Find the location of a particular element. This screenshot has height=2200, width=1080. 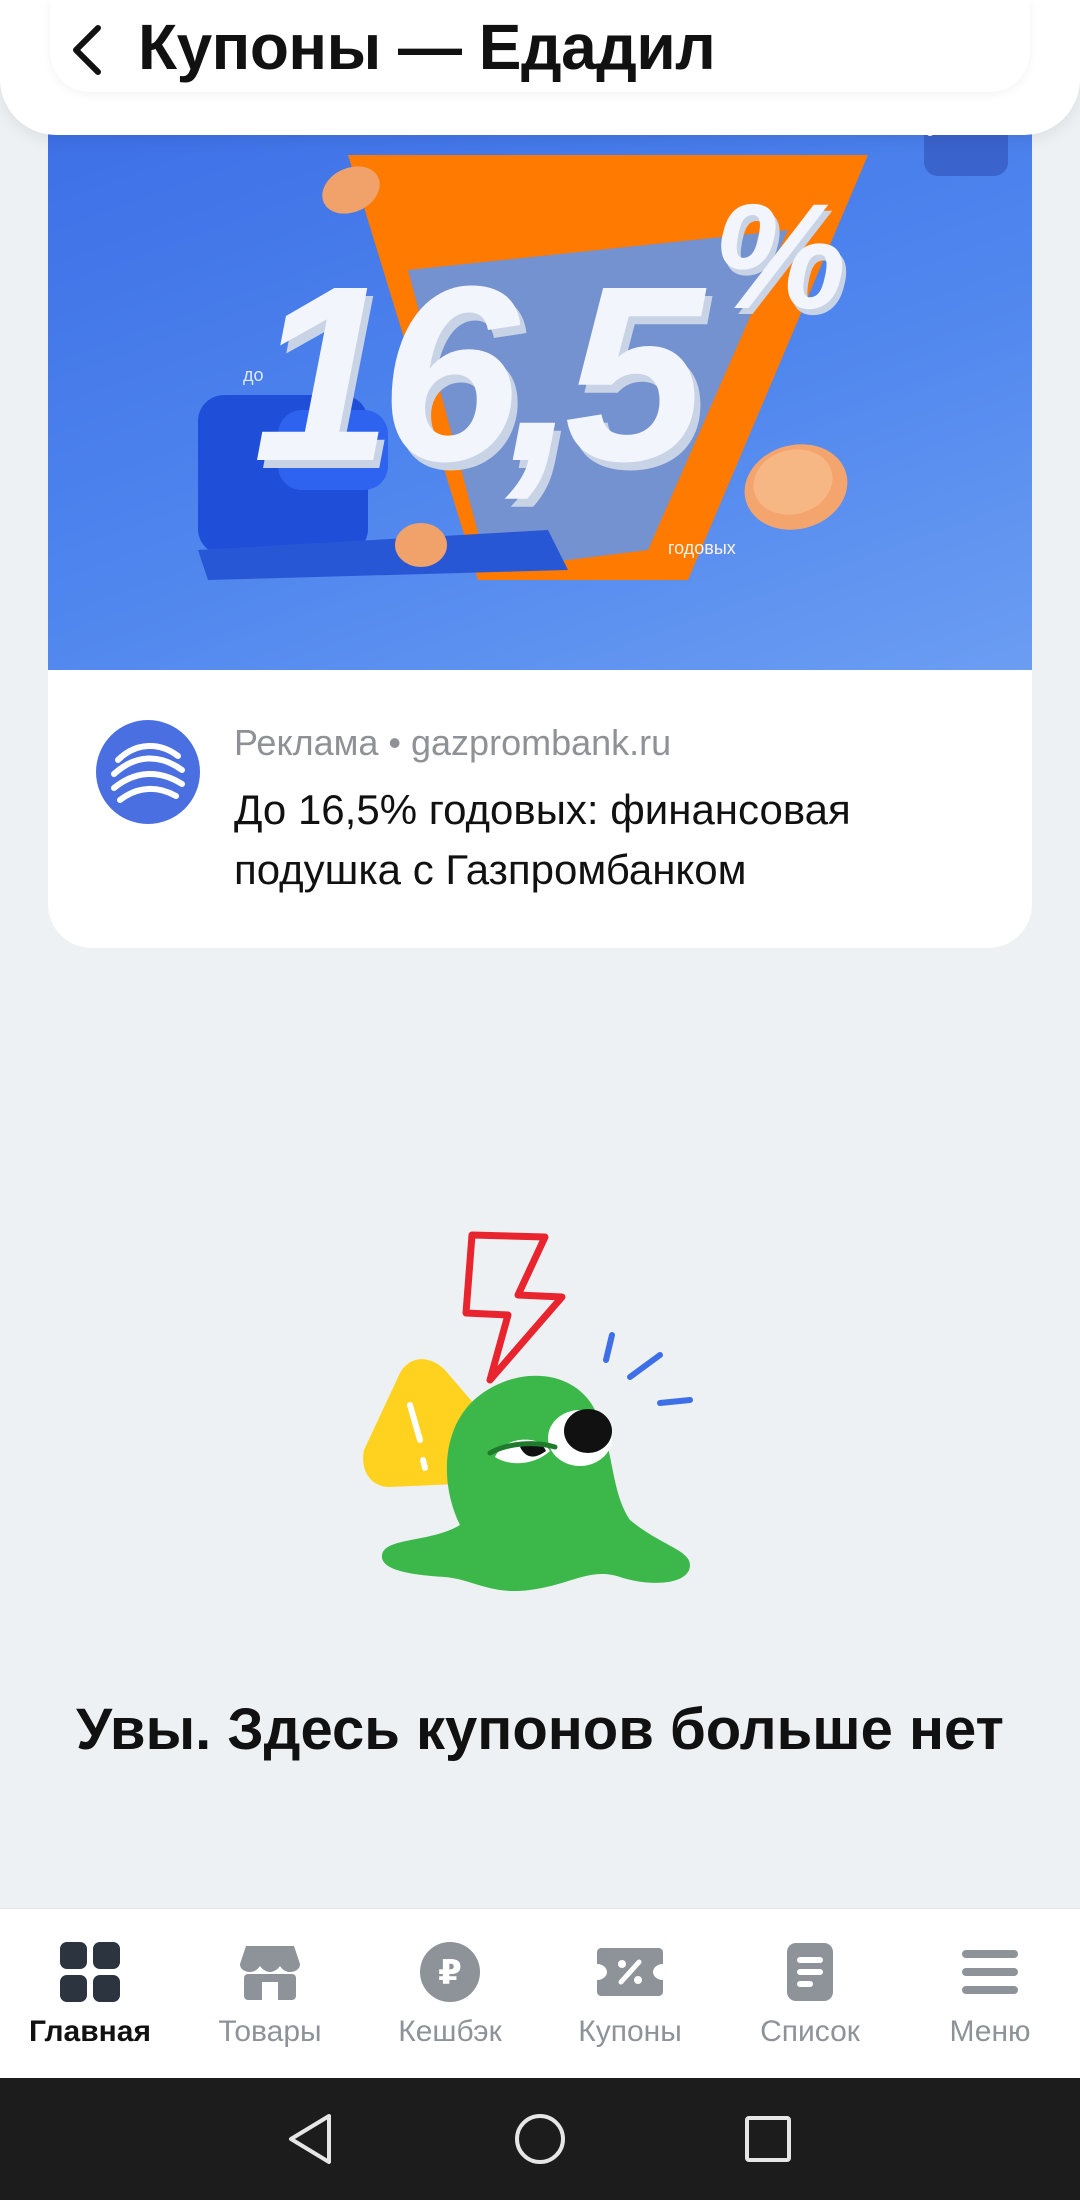

chevron-left-icon is located at coordinates (87, 50).